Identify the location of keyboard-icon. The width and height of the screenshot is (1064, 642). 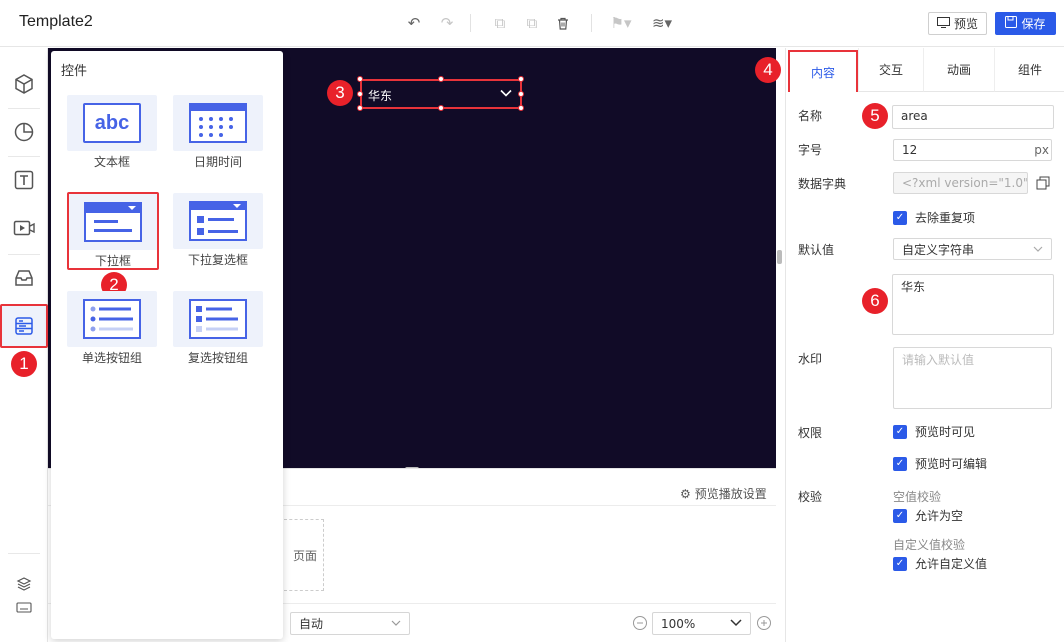
(24, 607).